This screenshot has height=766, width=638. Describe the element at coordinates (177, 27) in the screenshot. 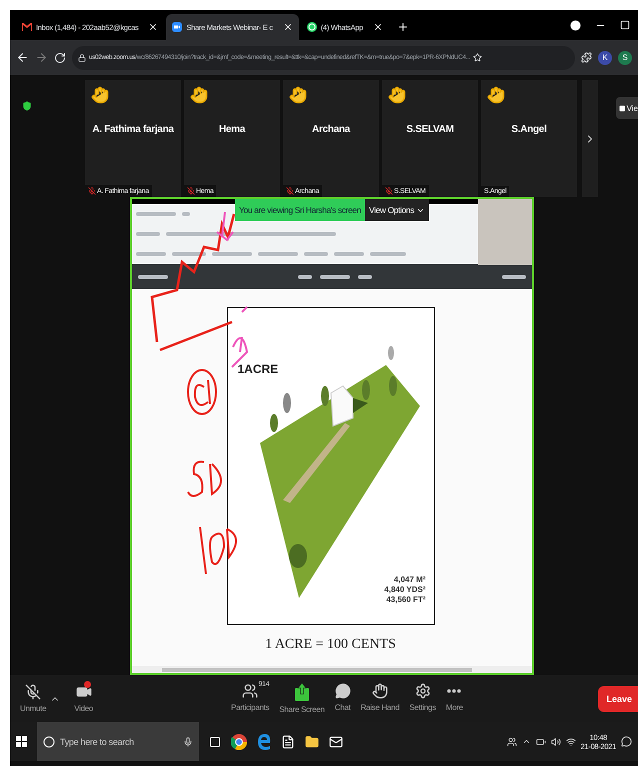

I see `video-camera-logo-icon` at that location.